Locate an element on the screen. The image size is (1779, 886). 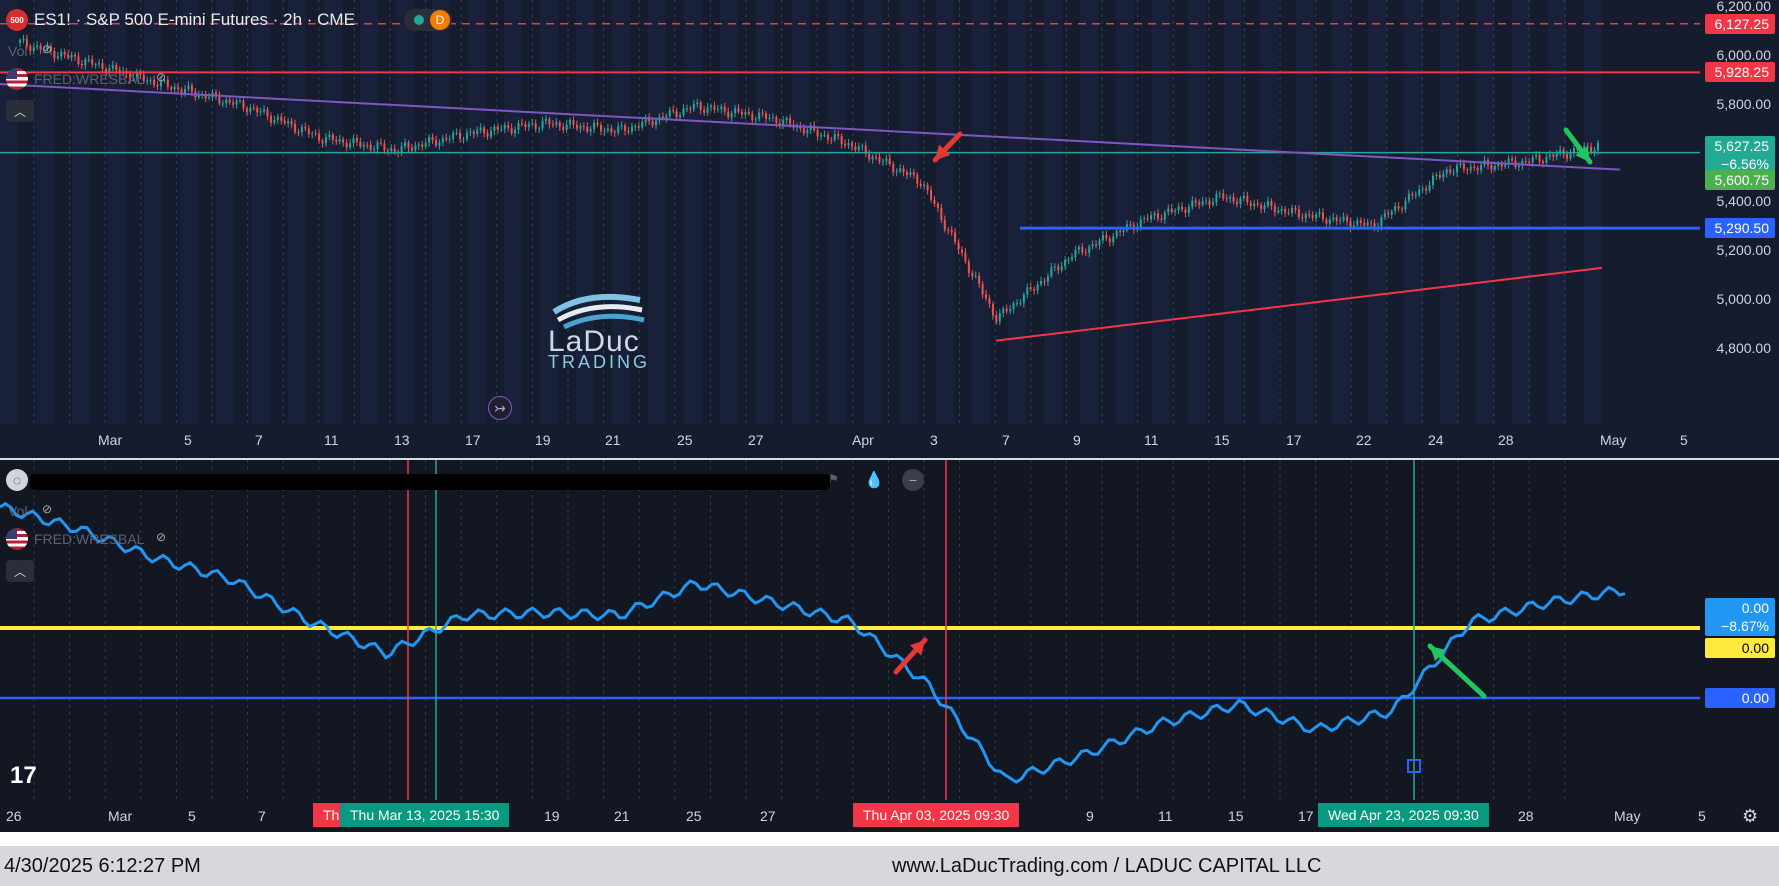
redacted-indicator-title is located at coordinates (430, 482).